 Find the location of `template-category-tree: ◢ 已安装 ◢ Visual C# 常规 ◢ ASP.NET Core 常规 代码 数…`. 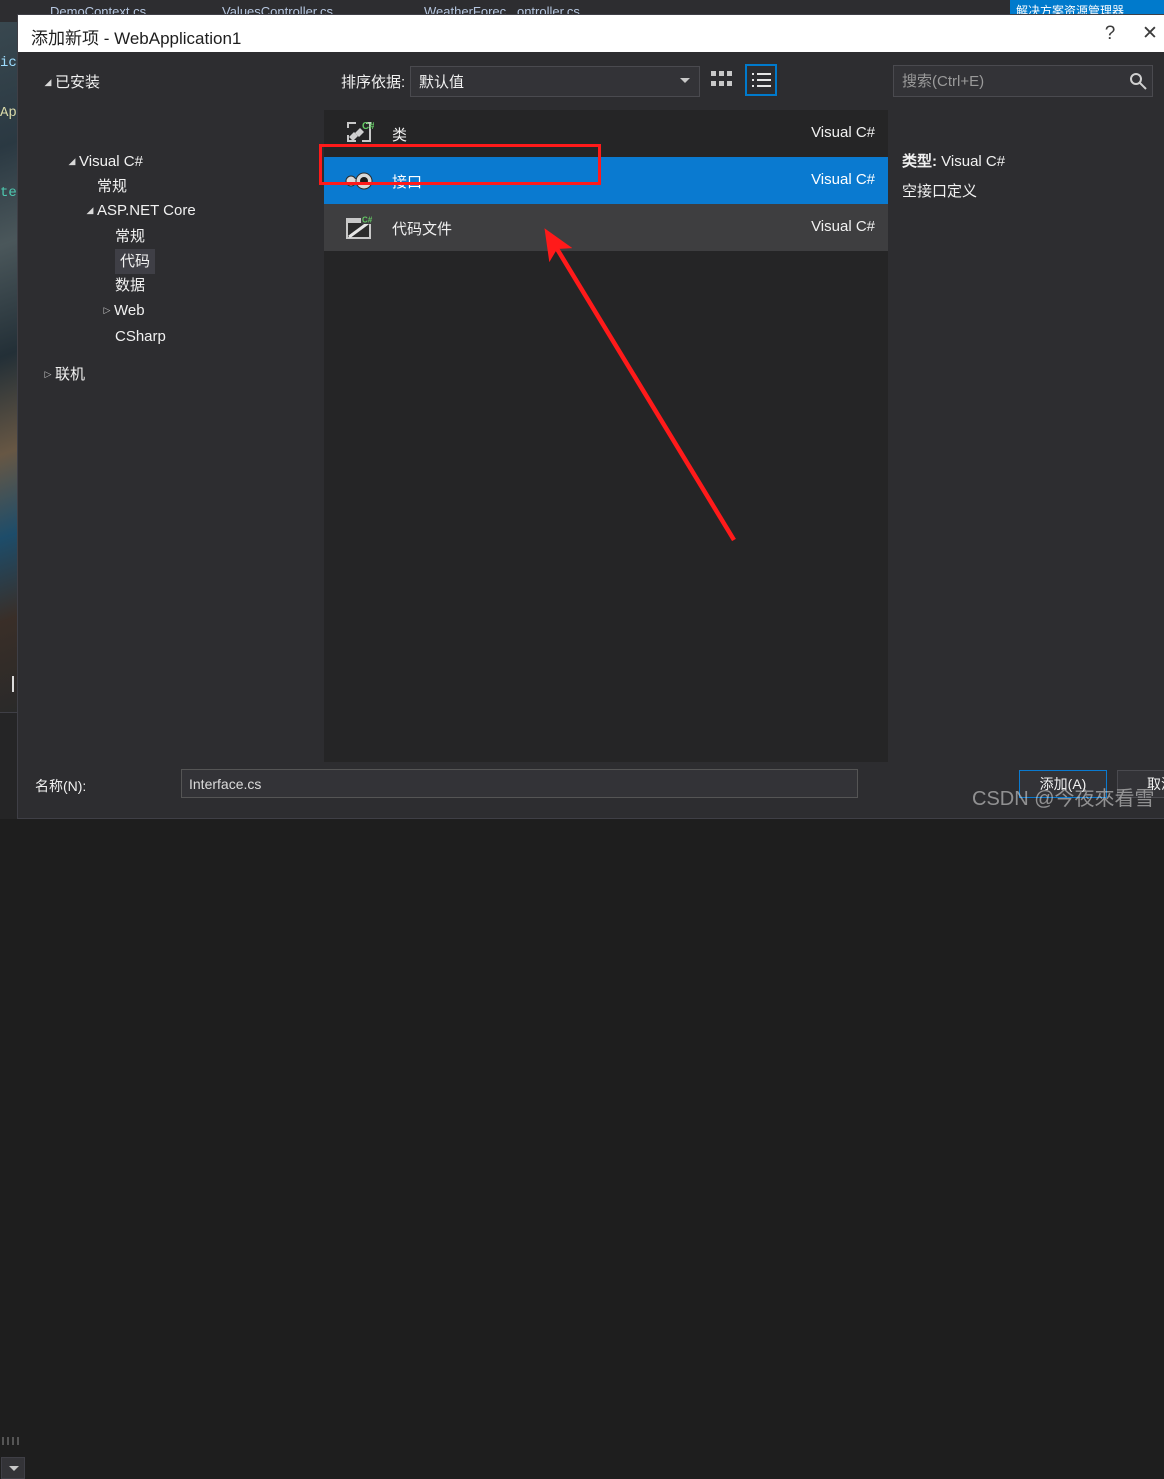

template-category-tree: ◢ 已安装 ◢ Visual C# 常规 ◢ ASP.NET Core 常规 代码 数… is located at coordinates (171, 407).